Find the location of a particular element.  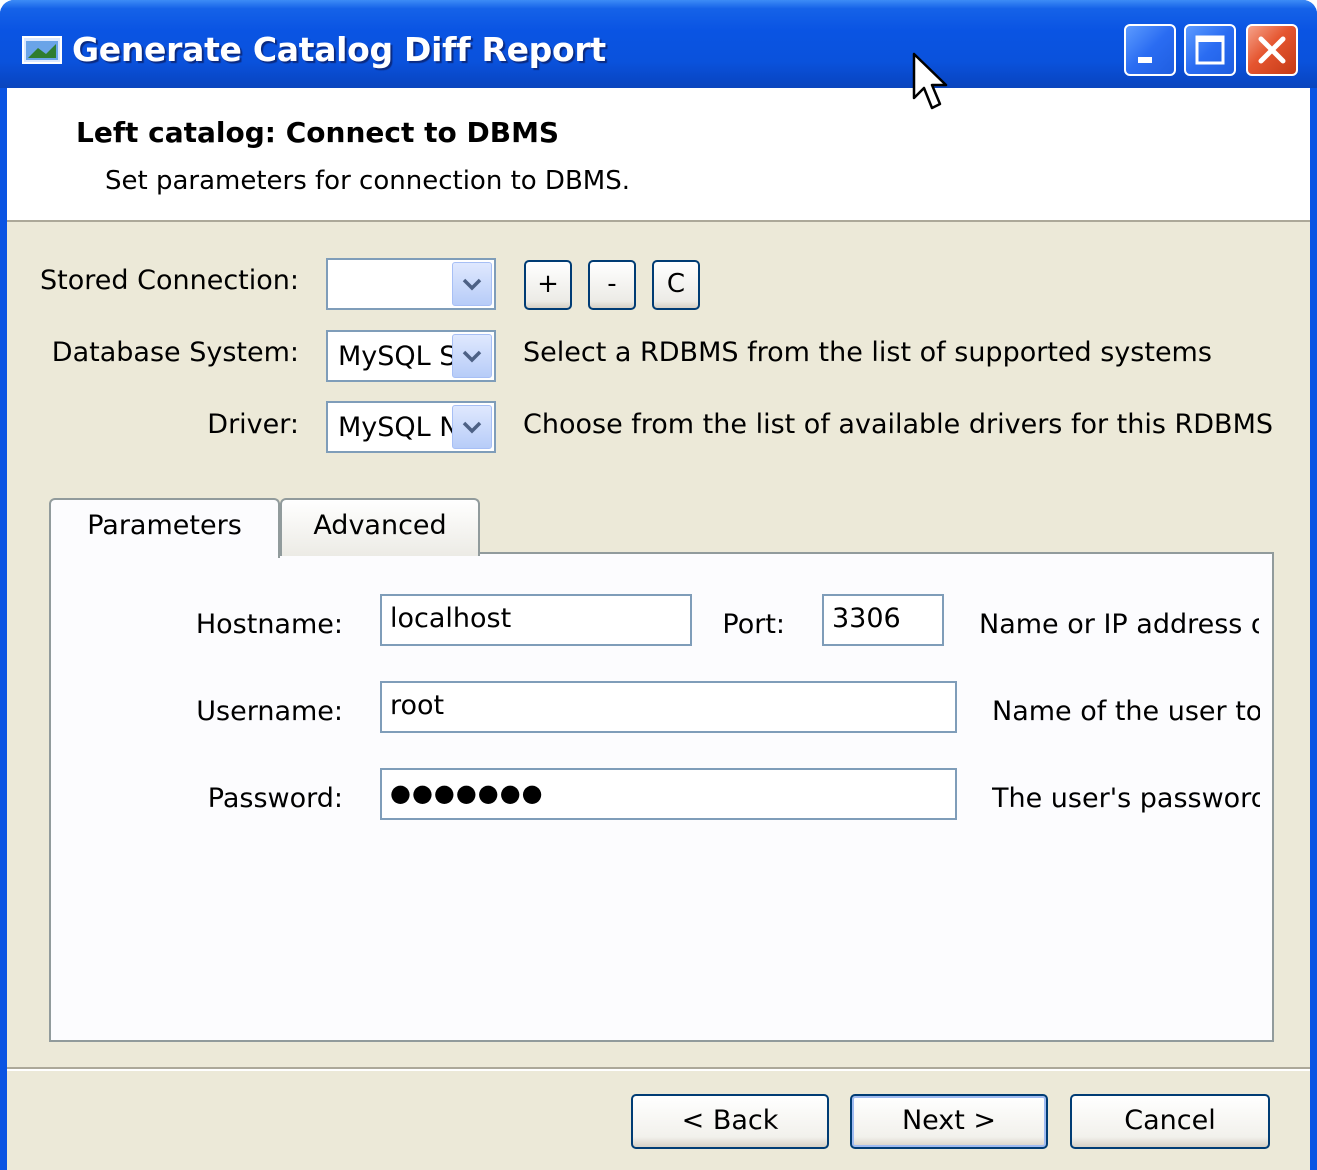

add-connection-button: + is located at coordinates (548, 285).